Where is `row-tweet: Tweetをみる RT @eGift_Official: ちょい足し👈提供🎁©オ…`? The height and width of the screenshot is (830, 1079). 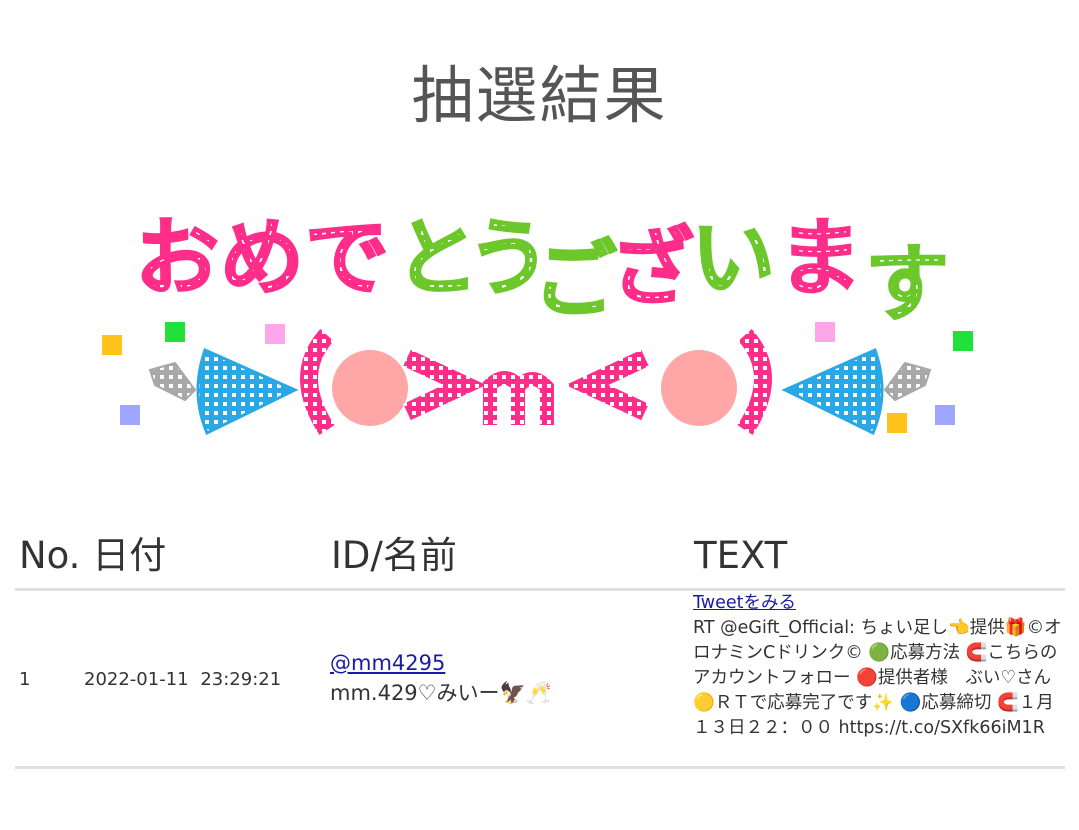 row-tweet: Tweetをみる RT @eGift_Official: ちょい足し👈提供🎁©オ… is located at coordinates (878, 666).